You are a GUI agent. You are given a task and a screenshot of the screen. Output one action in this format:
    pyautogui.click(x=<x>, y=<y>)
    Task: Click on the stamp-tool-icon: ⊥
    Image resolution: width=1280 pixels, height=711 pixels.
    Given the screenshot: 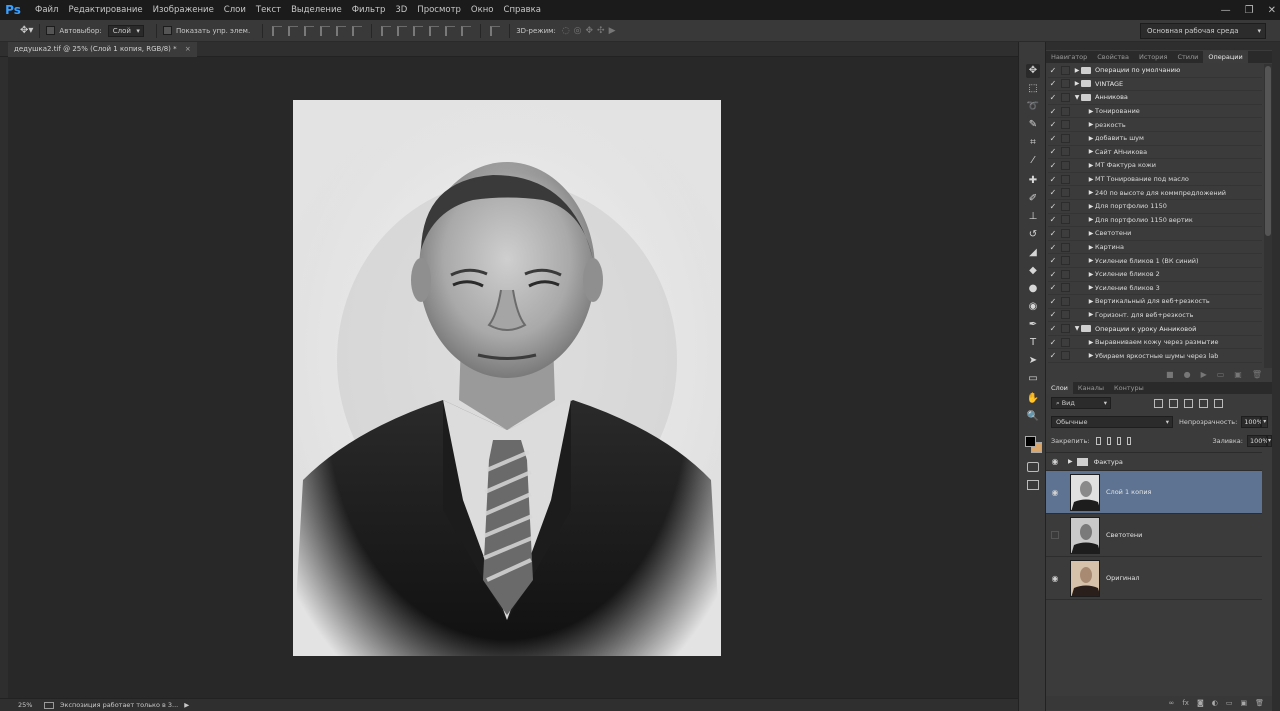 What is the action you would take?
    pyautogui.click(x=1033, y=217)
    